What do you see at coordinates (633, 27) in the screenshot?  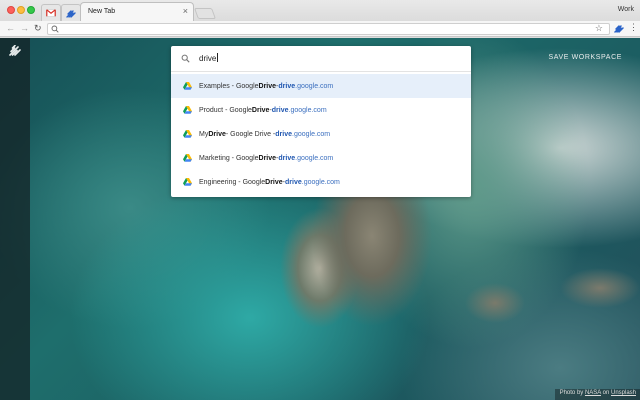 I see `browser-menu-icon: ⋮` at bounding box center [633, 27].